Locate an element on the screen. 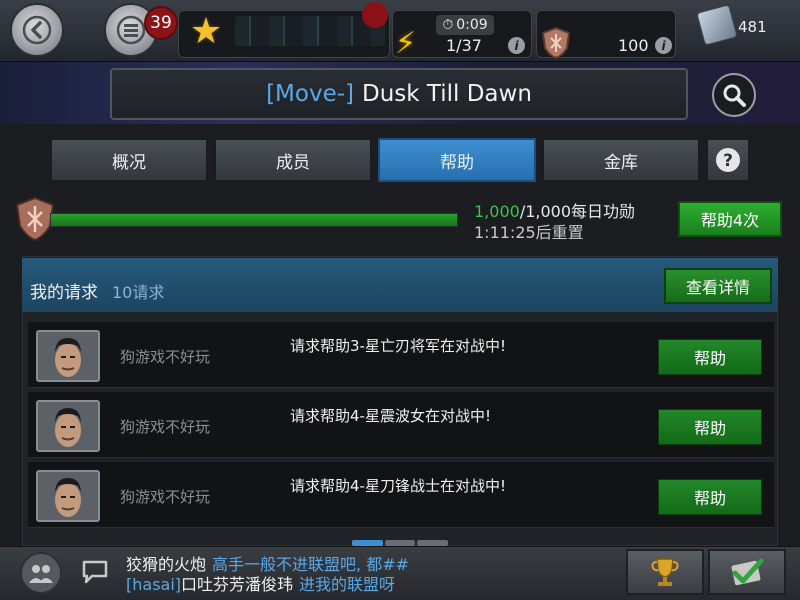 Image resolution: width=800 pixels, height=600 pixels. help-question-button: ? is located at coordinates (728, 160).